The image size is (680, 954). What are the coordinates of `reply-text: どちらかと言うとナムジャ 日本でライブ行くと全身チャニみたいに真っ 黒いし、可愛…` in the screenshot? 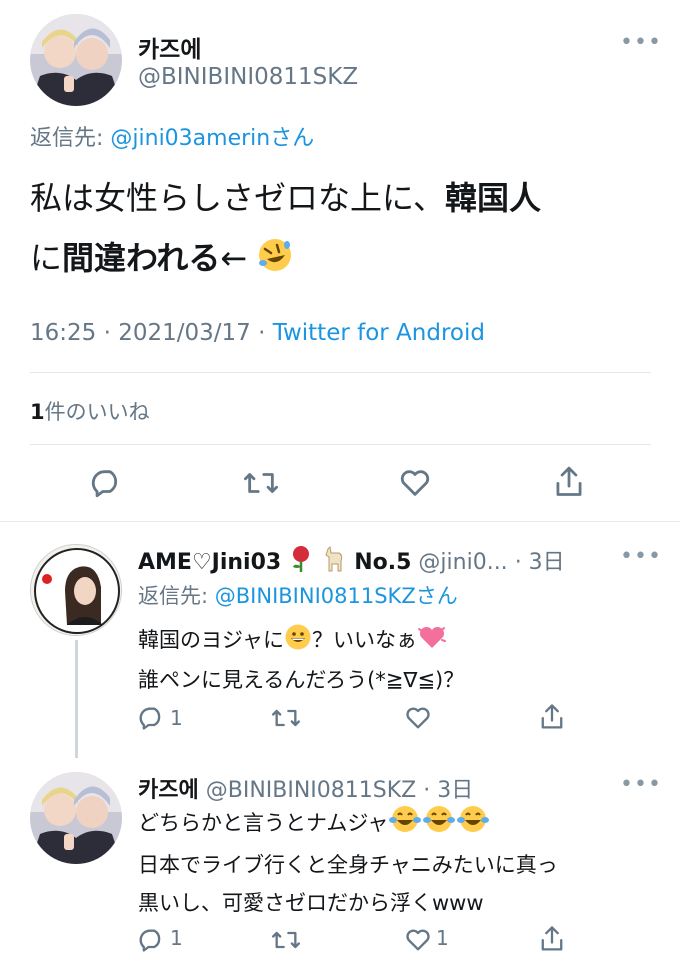 It's located at (348, 863).